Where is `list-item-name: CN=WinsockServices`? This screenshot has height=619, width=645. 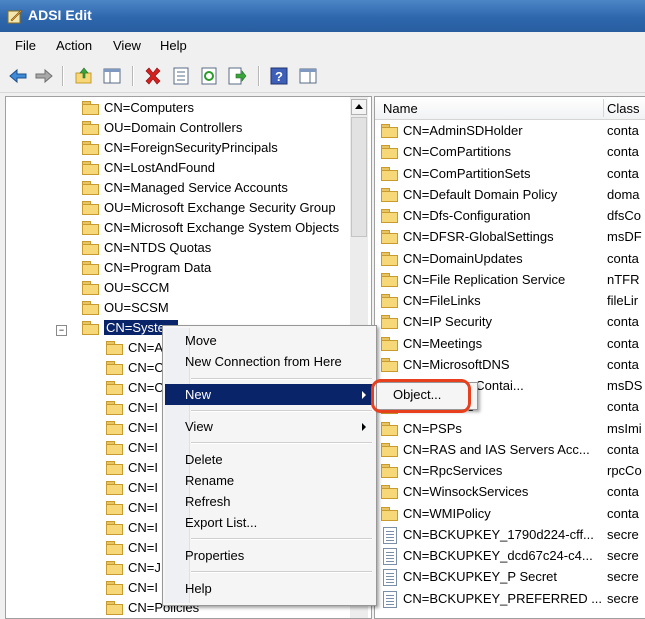
list-item-name: CN=WinsockServices is located at coordinates (466, 491).